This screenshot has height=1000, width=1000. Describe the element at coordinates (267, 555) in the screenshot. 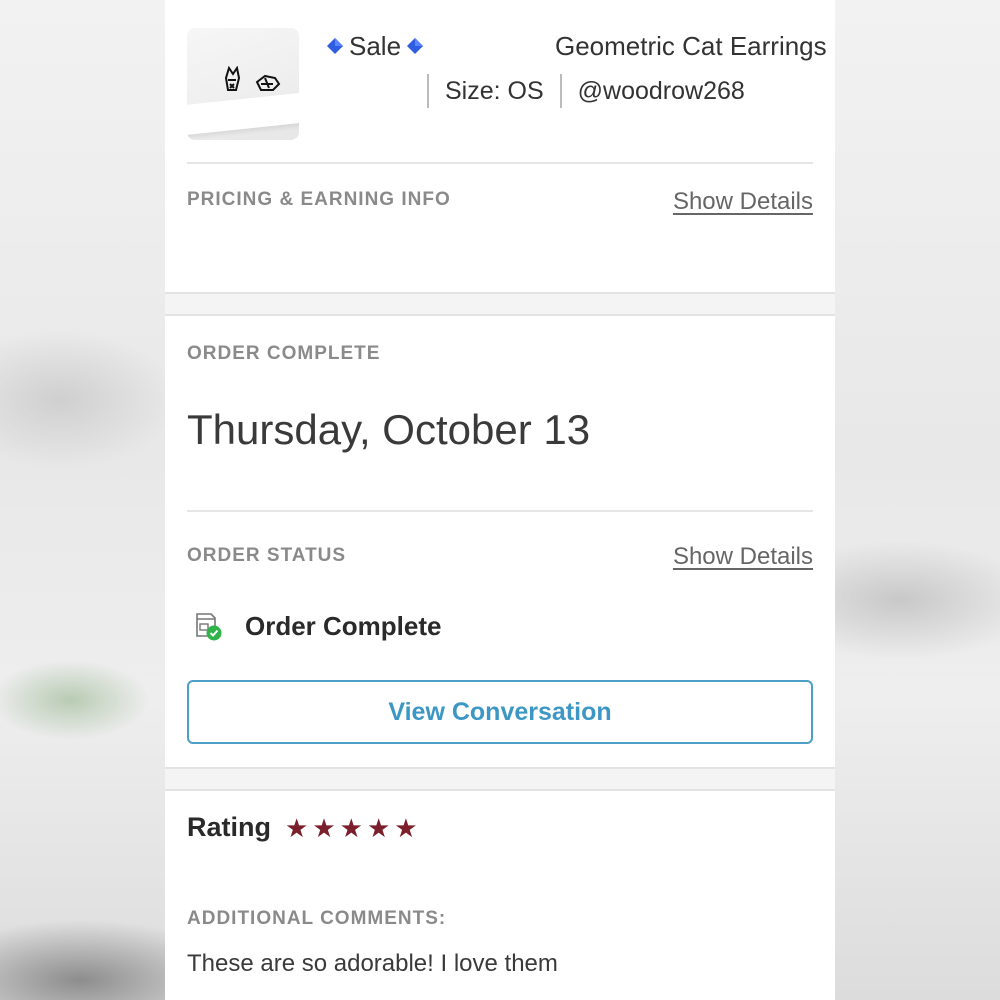

I see `order-status-heading: ORDER STATUS` at that location.